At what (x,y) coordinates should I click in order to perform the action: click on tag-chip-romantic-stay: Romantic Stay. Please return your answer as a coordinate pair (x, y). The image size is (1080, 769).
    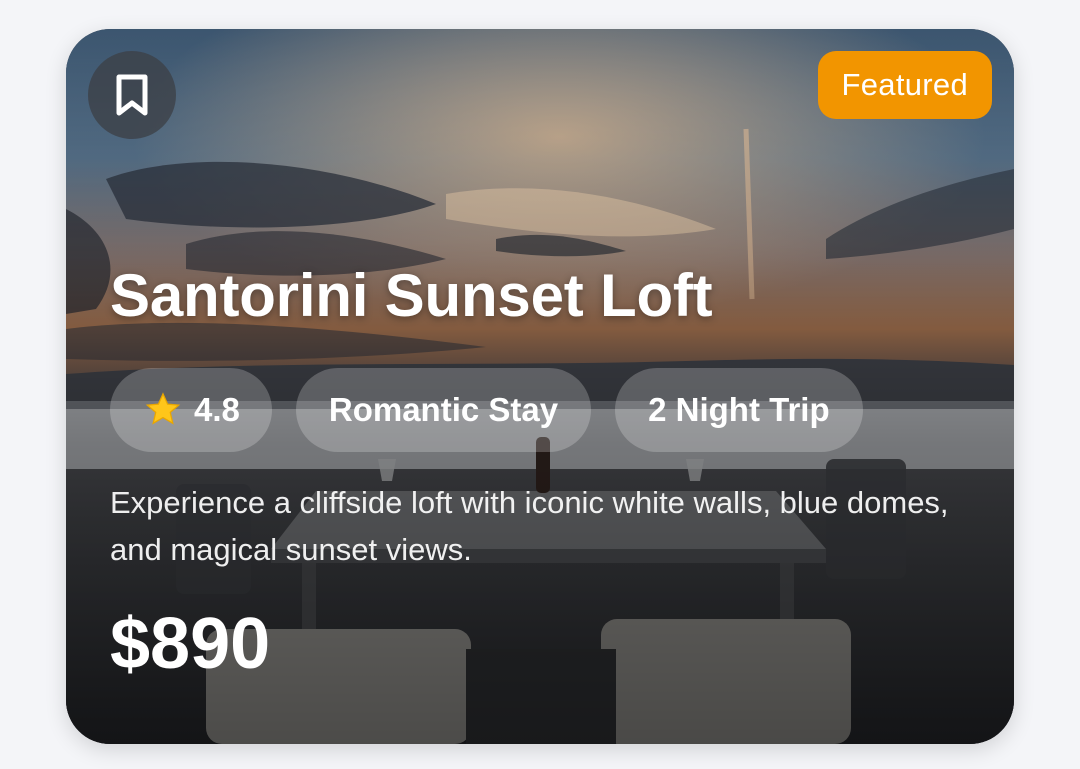
    Looking at the image, I should click on (443, 410).